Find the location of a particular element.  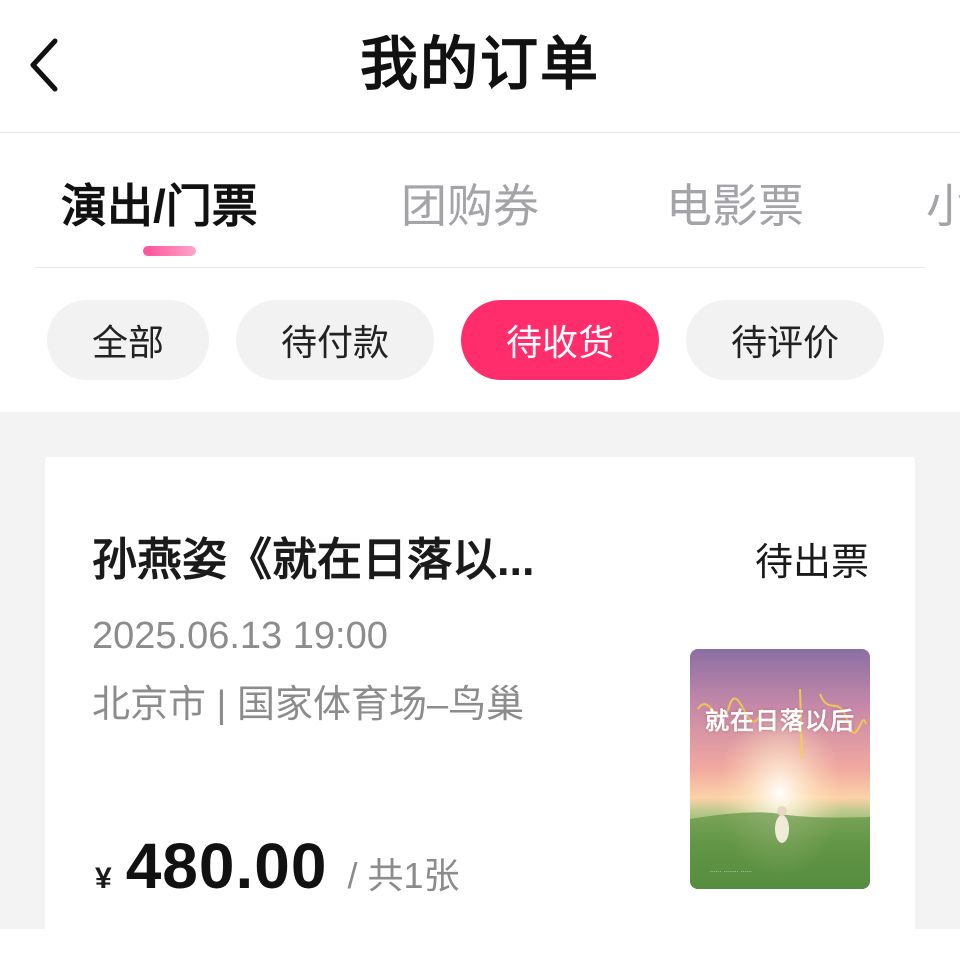

order-price: ¥ 480.00 / 共1张 is located at coordinates (277, 869).